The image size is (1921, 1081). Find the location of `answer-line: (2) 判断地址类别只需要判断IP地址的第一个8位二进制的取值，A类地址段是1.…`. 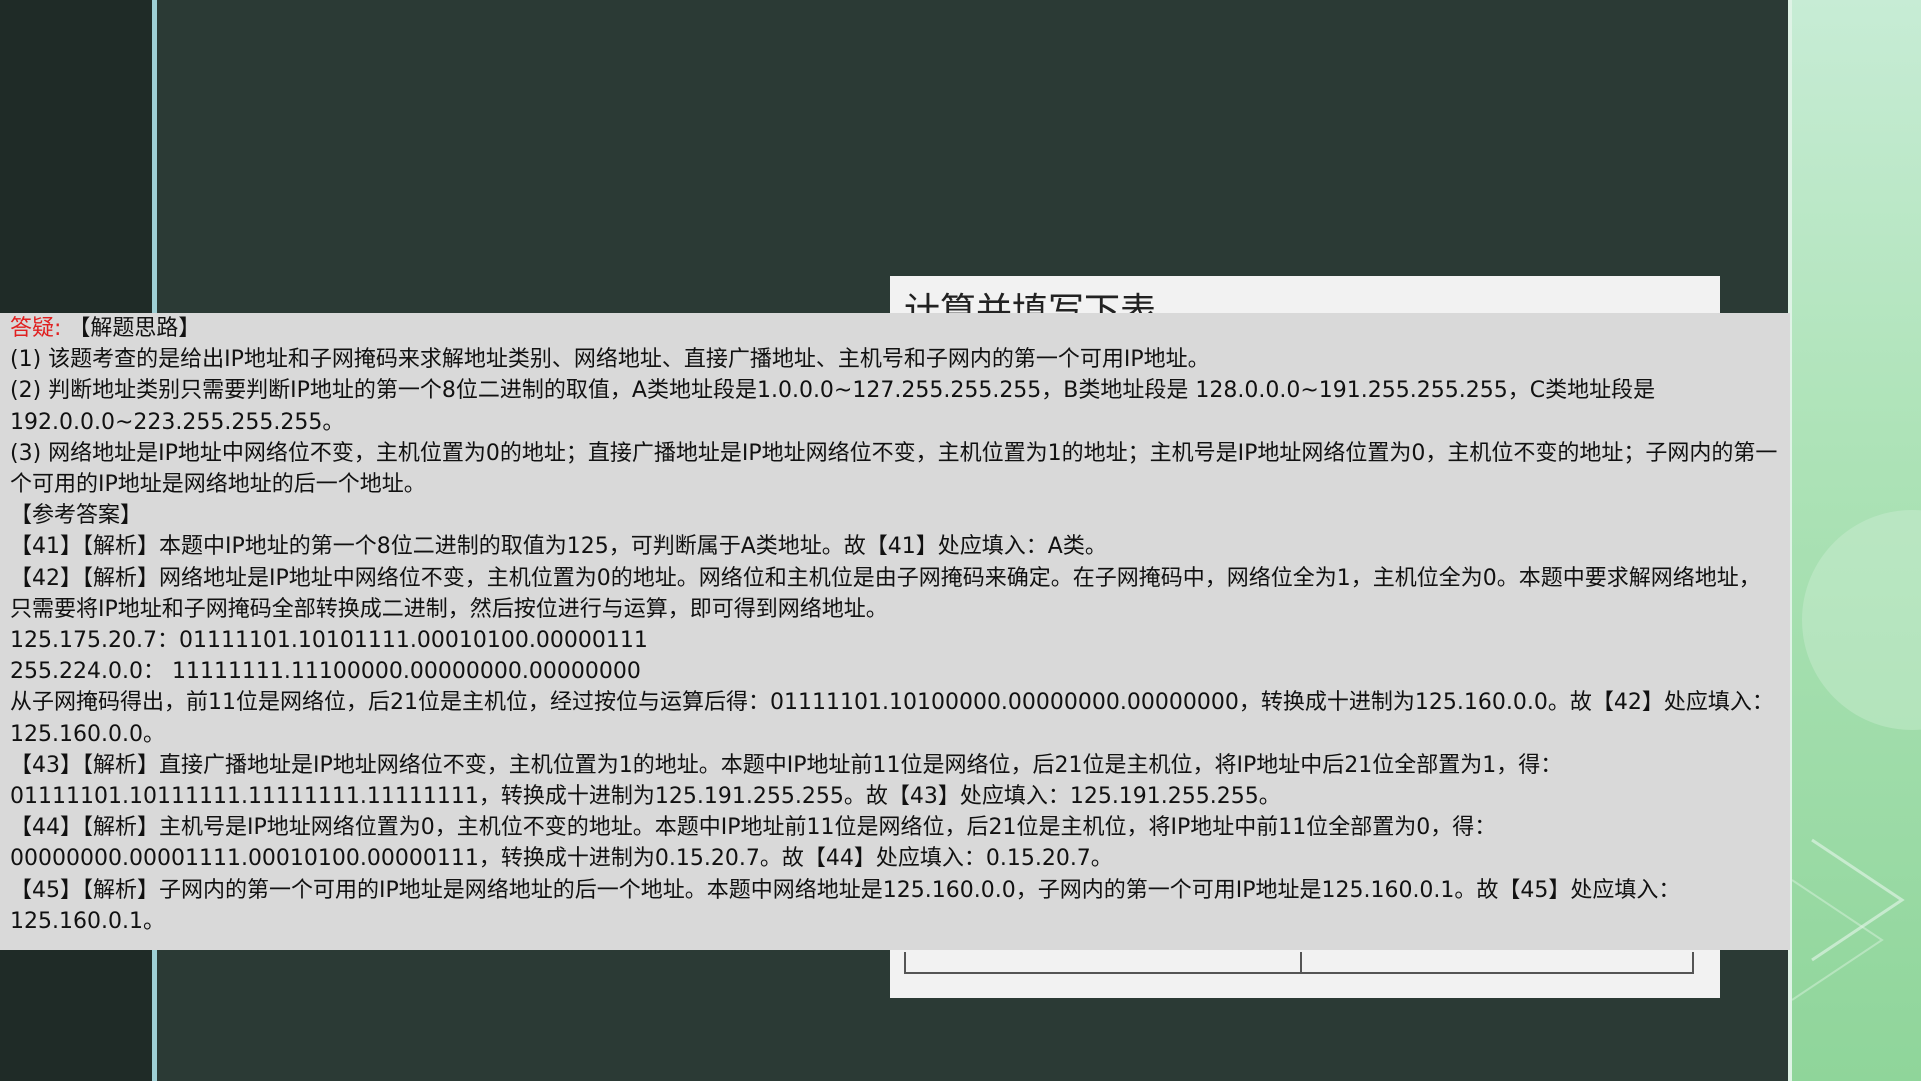

answer-line: (2) 判断地址类别只需要判断IP地址的第一个8位二进制的取值，A类地址段是1.… is located at coordinates (833, 406).